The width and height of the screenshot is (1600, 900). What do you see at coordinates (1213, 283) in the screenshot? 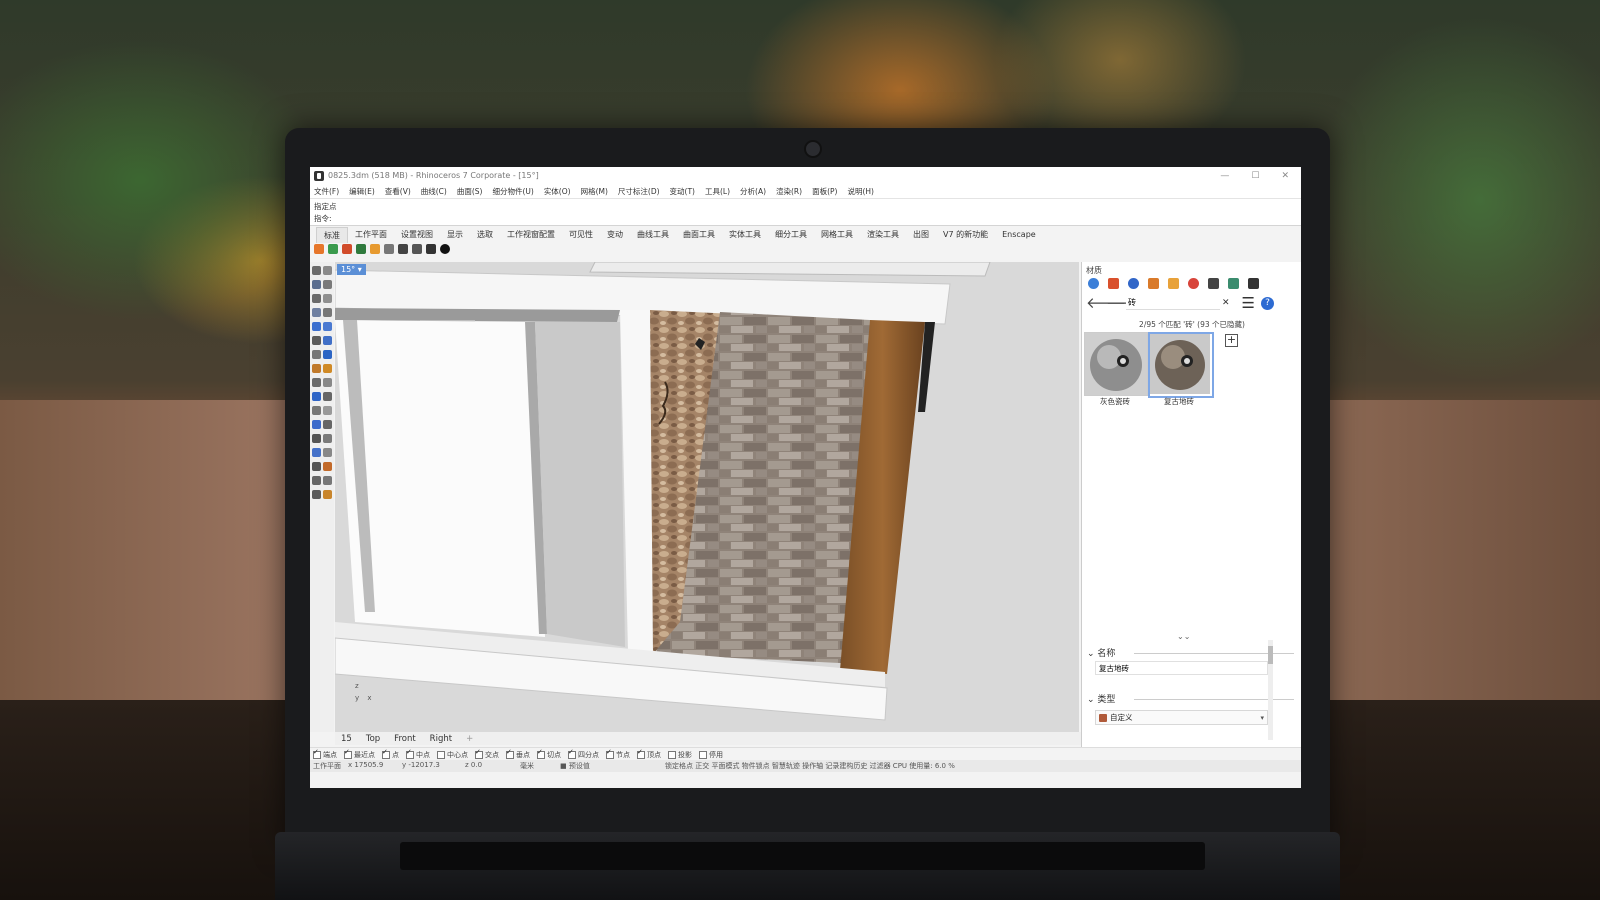
I see `camera-icon` at bounding box center [1213, 283].